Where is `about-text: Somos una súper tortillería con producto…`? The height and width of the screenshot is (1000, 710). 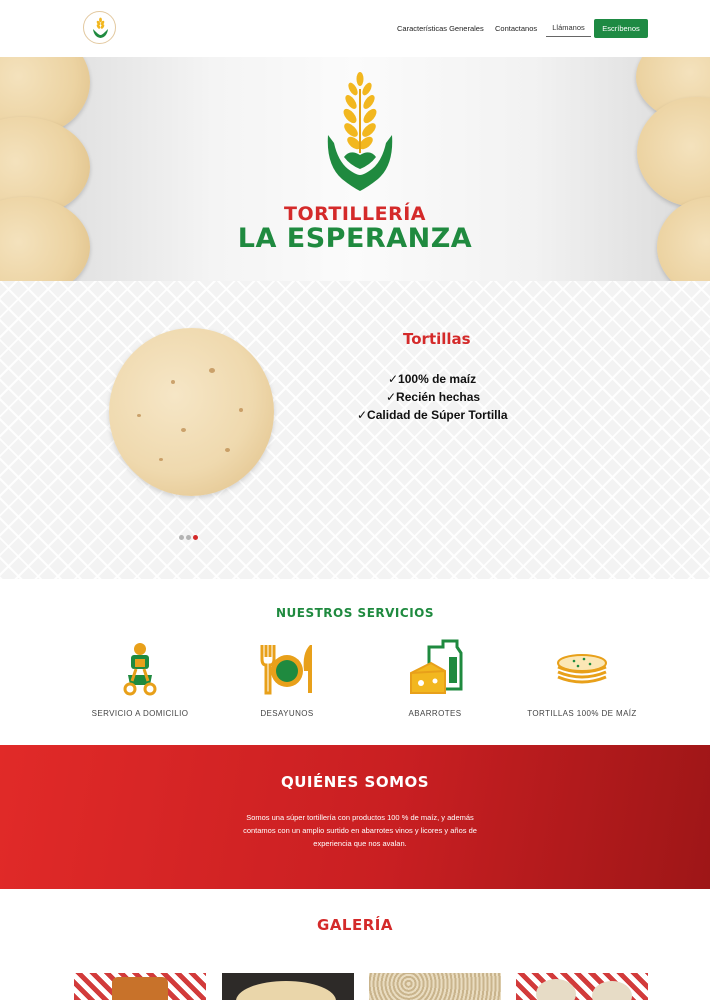
about-text: Somos una súper tortillería con producto… is located at coordinates (360, 830).